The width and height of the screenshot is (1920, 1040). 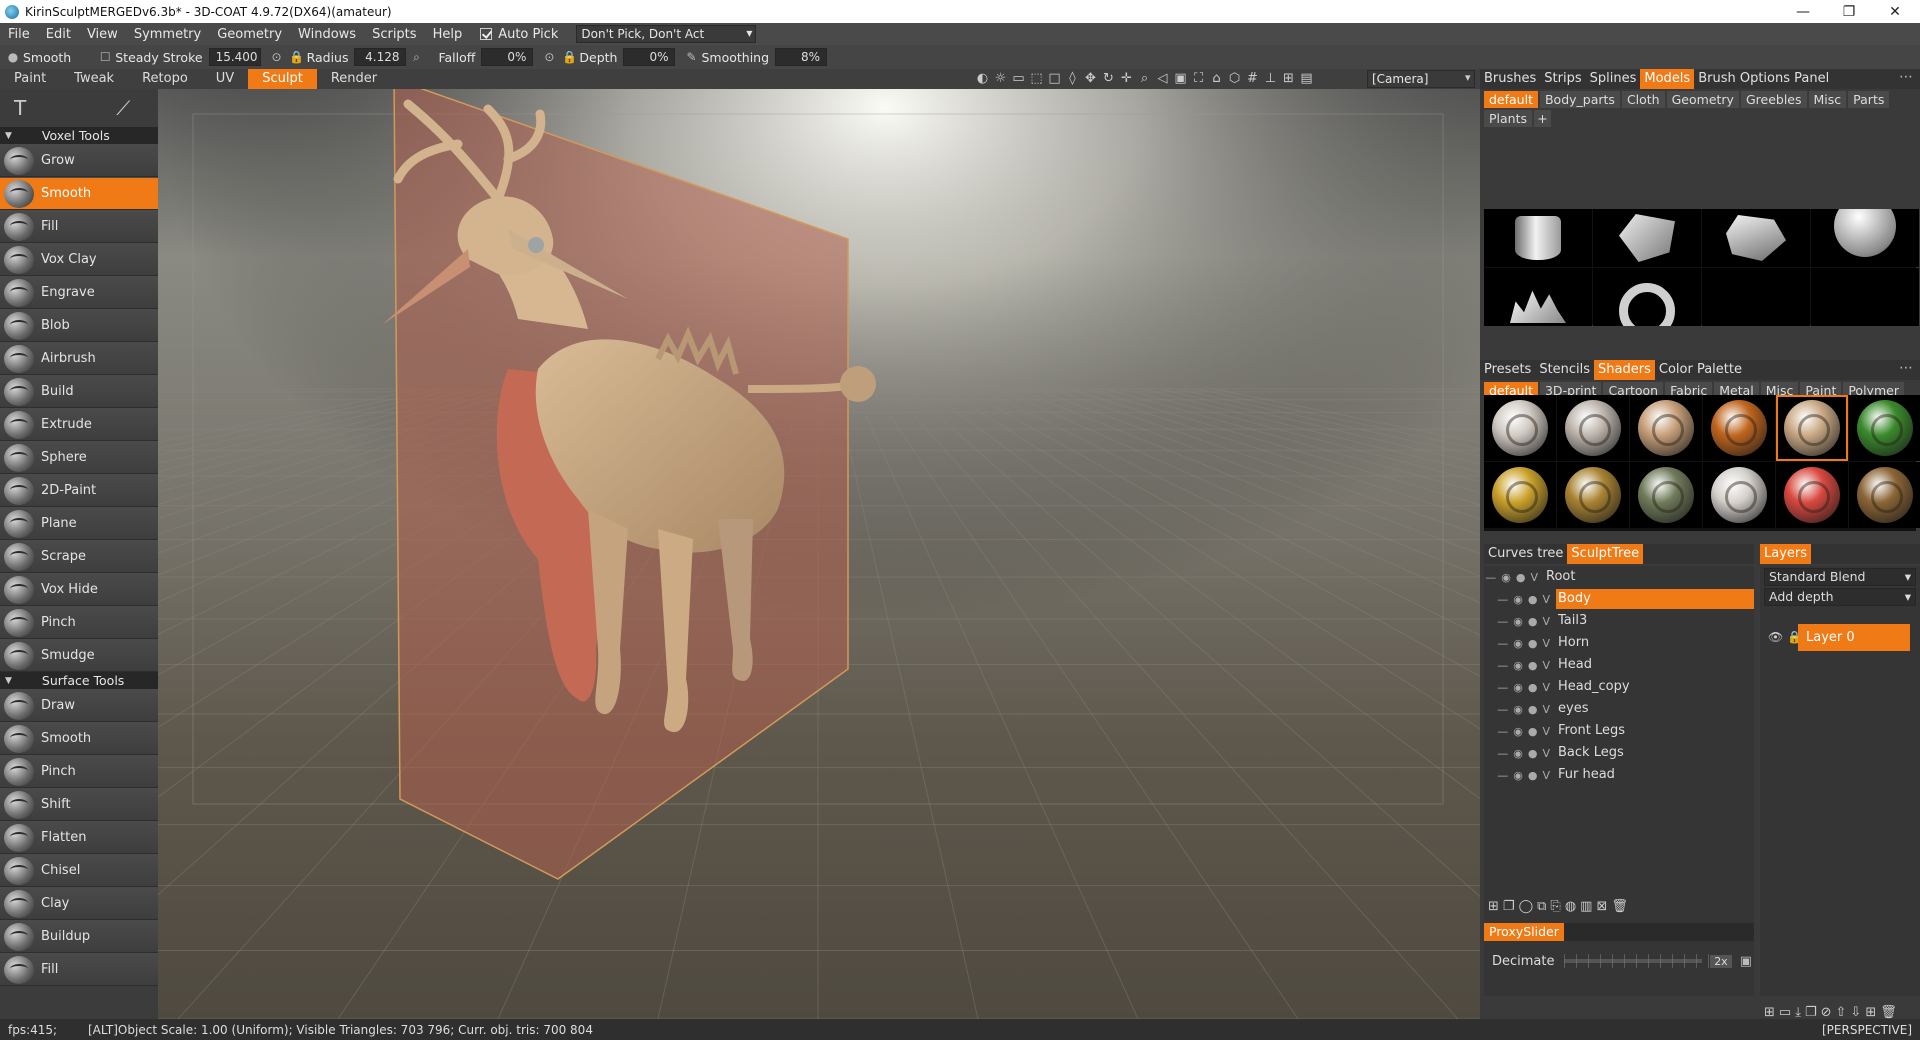 I want to click on axis-icon: ⊥, so click(x=1270, y=78).